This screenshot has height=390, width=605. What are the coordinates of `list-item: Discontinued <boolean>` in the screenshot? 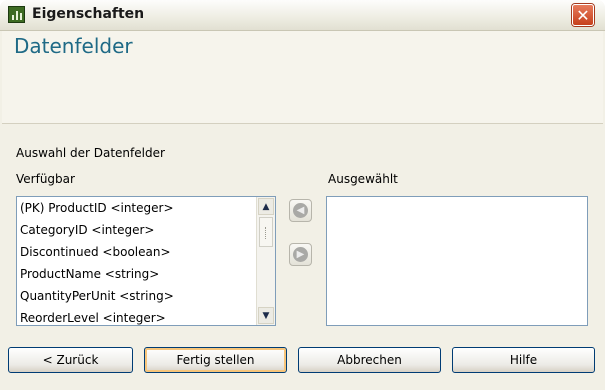 It's located at (137, 252).